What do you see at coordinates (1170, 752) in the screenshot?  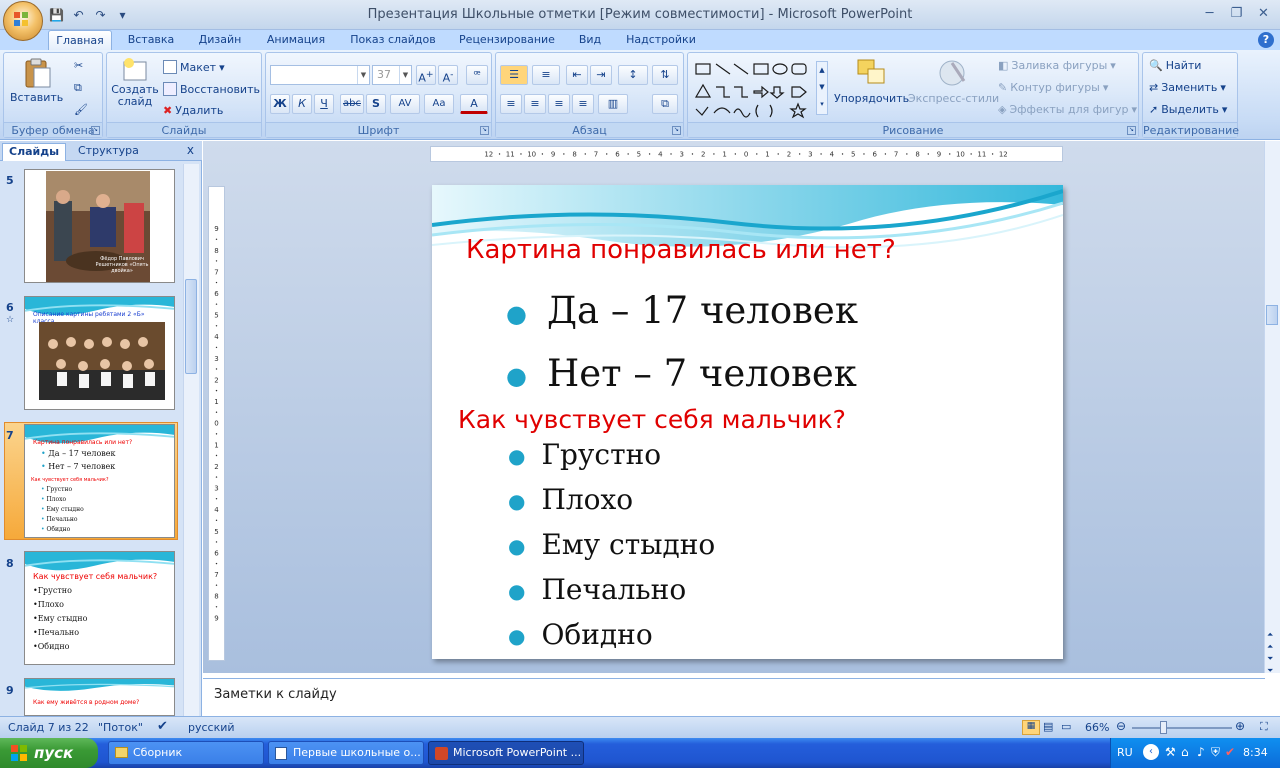 I see `tray-tool-icon: ⚒` at bounding box center [1170, 752].